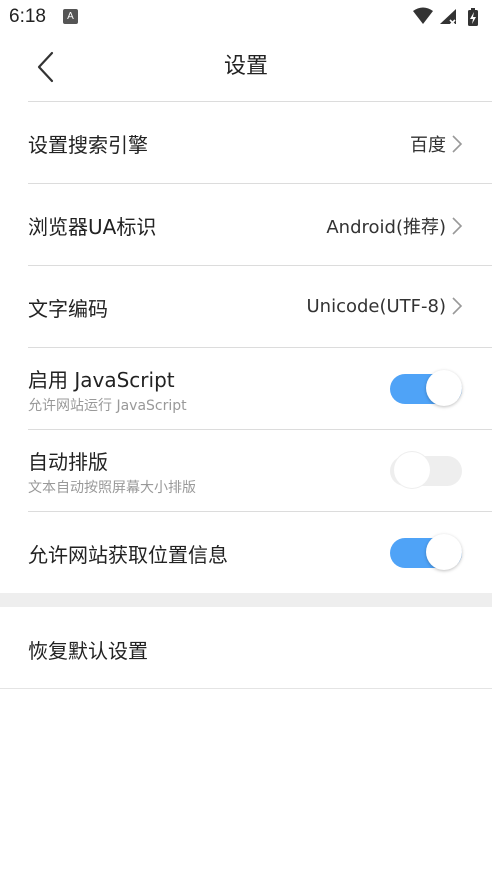 This screenshot has height=874, width=492. I want to click on location-permission-row: 允许网站获取位置信息, so click(260, 552).